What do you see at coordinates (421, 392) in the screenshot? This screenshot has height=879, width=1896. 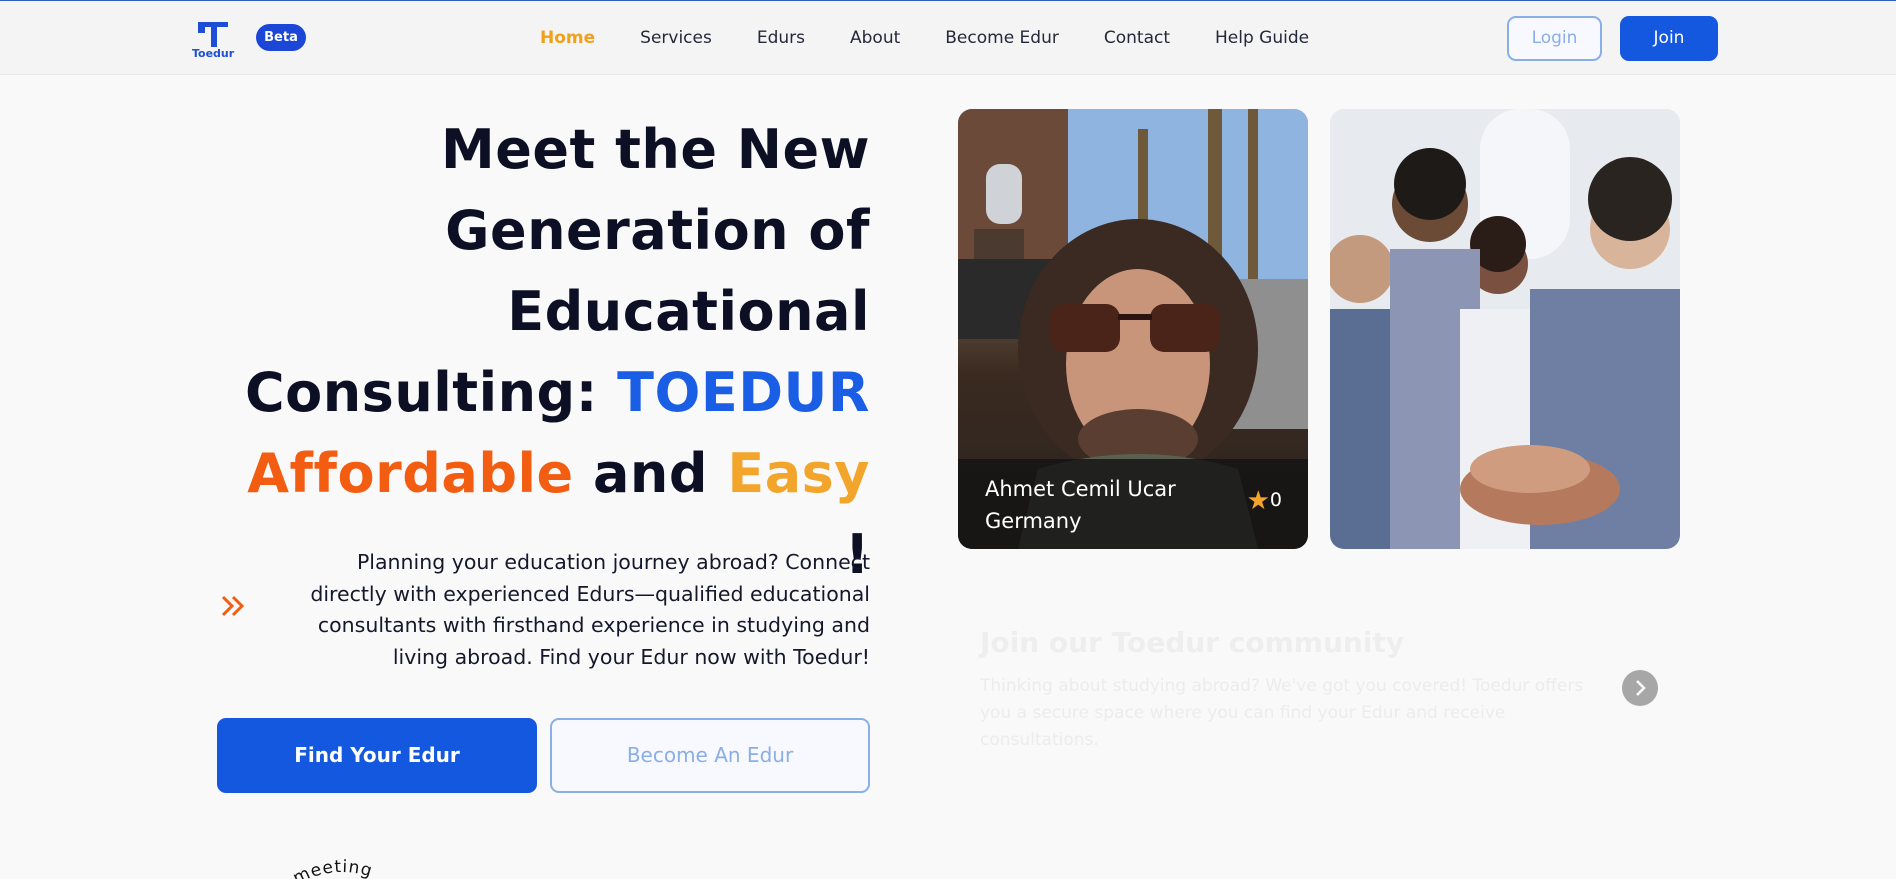 I see `hero-title-line4: Consulting:` at bounding box center [421, 392].